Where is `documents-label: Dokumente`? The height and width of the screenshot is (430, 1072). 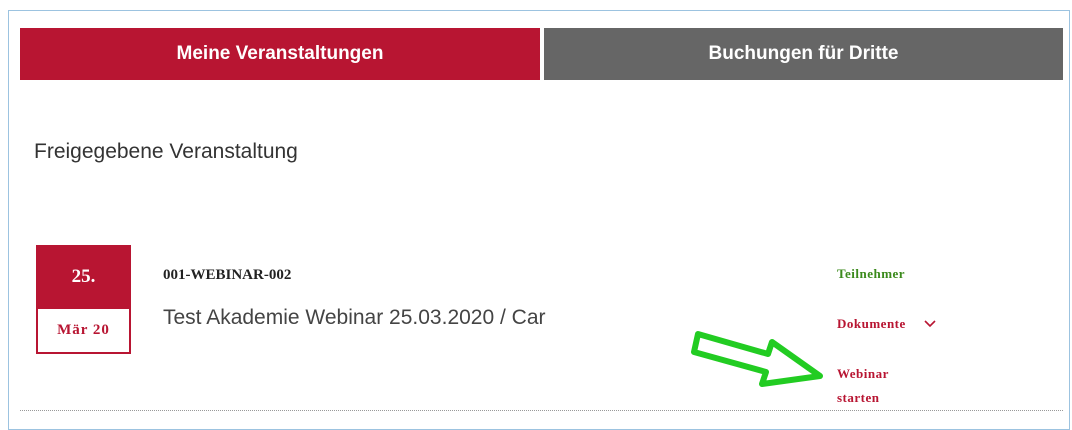
documents-label: Dokumente is located at coordinates (871, 323).